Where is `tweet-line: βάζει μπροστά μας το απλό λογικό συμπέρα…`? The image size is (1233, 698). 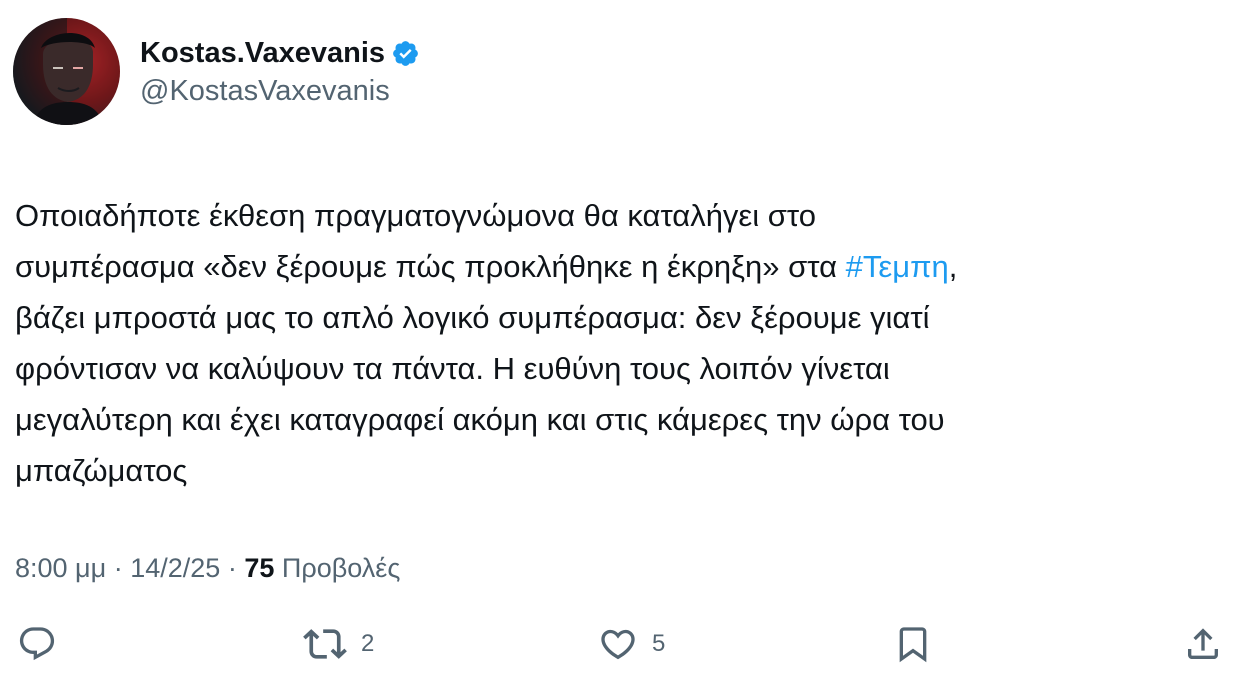 tweet-line: βάζει μπροστά μας το απλό λογικό συμπέρα… is located at coordinates (472, 317).